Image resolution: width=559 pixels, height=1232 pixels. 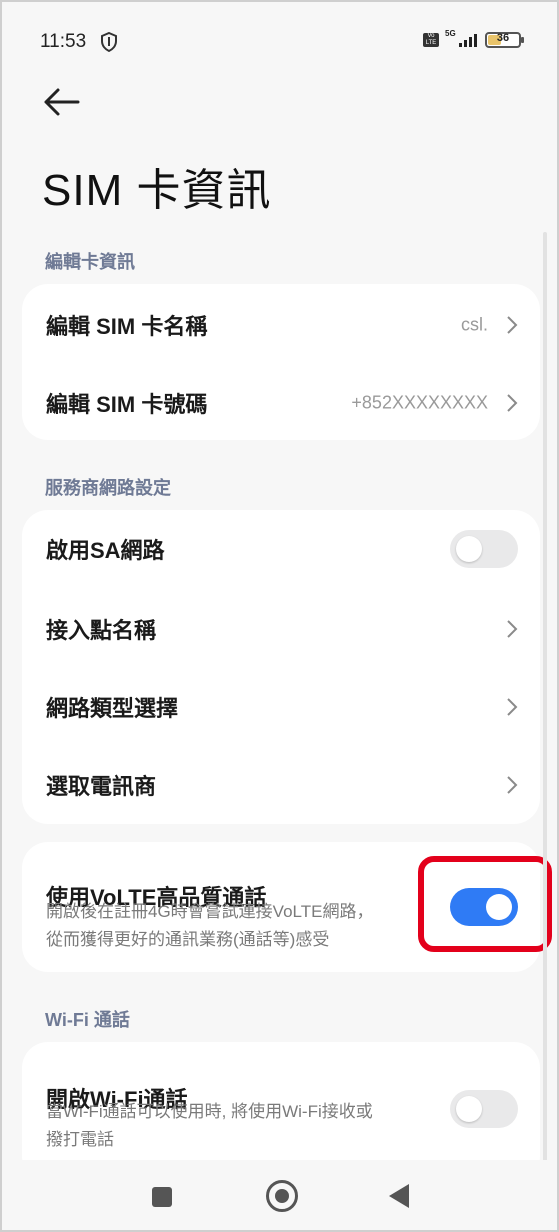 I want to click on nav-back-button, so click(x=399, y=1196).